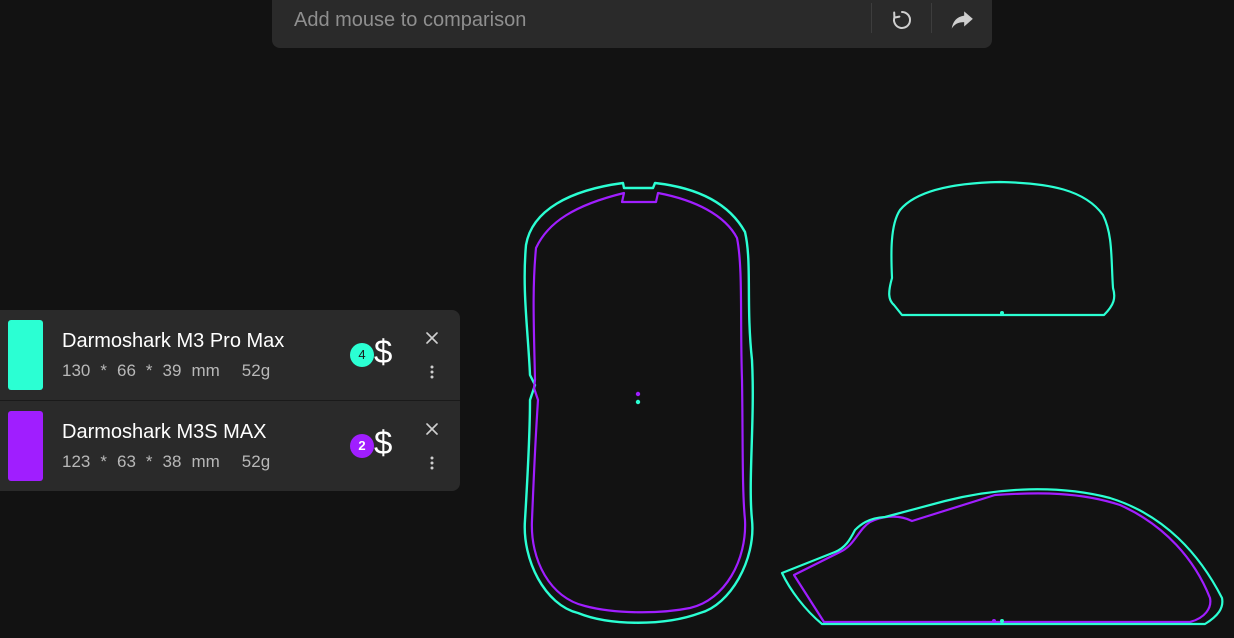  I want to click on side-view-outline-a, so click(1002, 557).